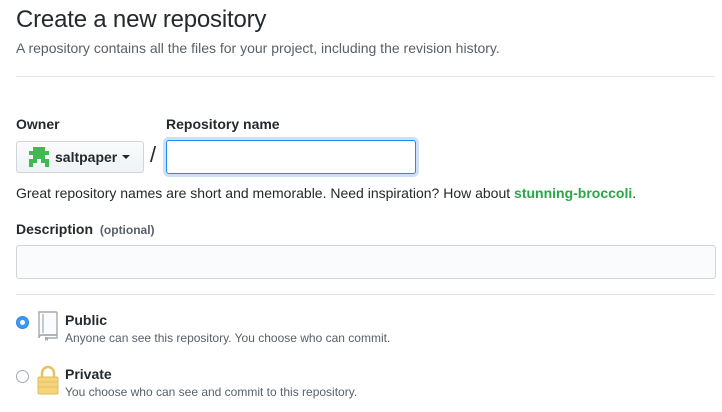 Image resolution: width=722 pixels, height=412 pixels. I want to click on owner-dropdown-button: saltpaper, so click(80, 157).